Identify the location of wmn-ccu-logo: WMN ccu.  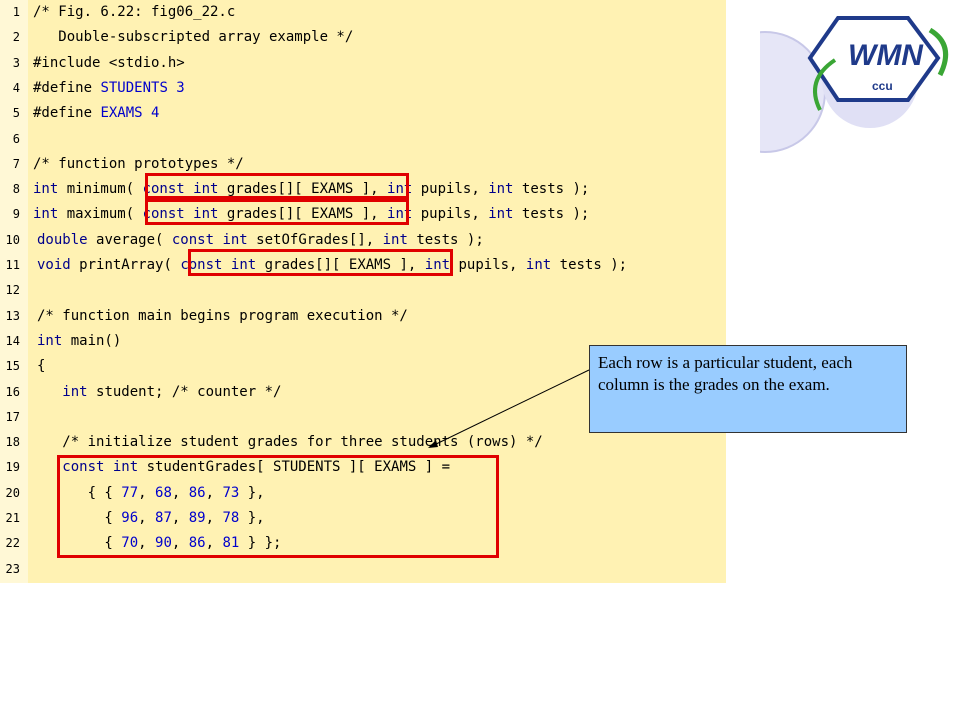
(832, 80).